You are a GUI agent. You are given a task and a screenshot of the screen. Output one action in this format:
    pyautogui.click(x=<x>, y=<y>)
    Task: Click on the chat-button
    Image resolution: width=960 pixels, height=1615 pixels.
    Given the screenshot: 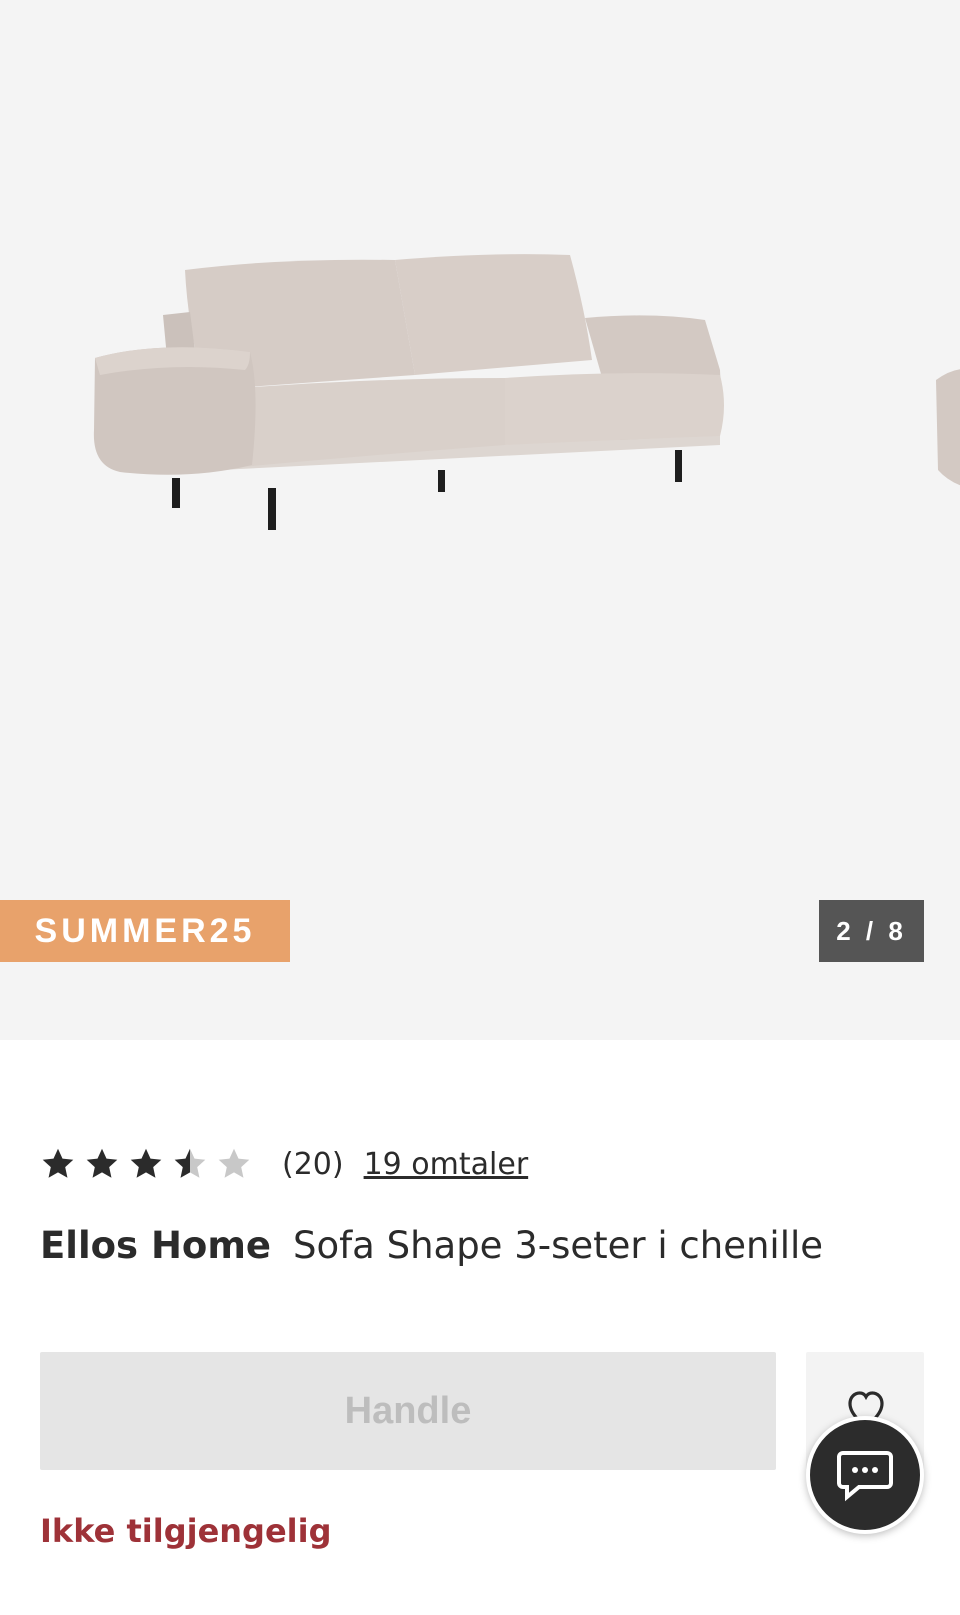 What is the action you would take?
    pyautogui.click(x=865, y=1475)
    